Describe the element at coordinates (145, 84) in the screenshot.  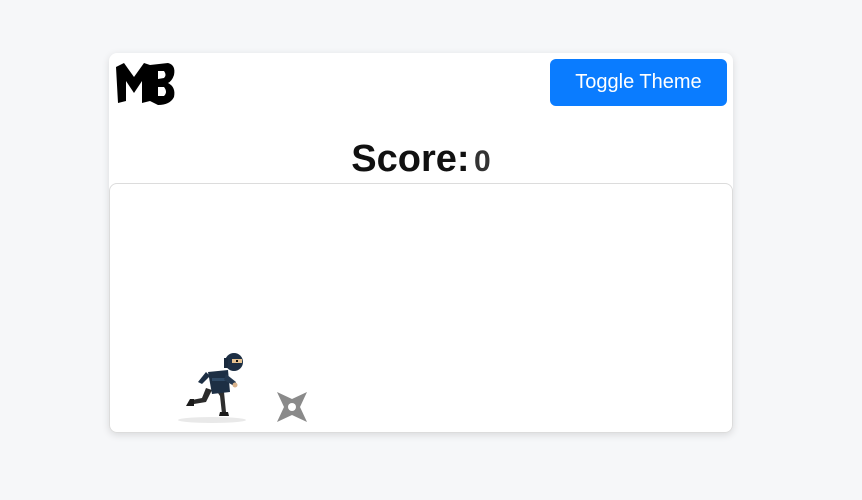
I see `mb-logo` at that location.